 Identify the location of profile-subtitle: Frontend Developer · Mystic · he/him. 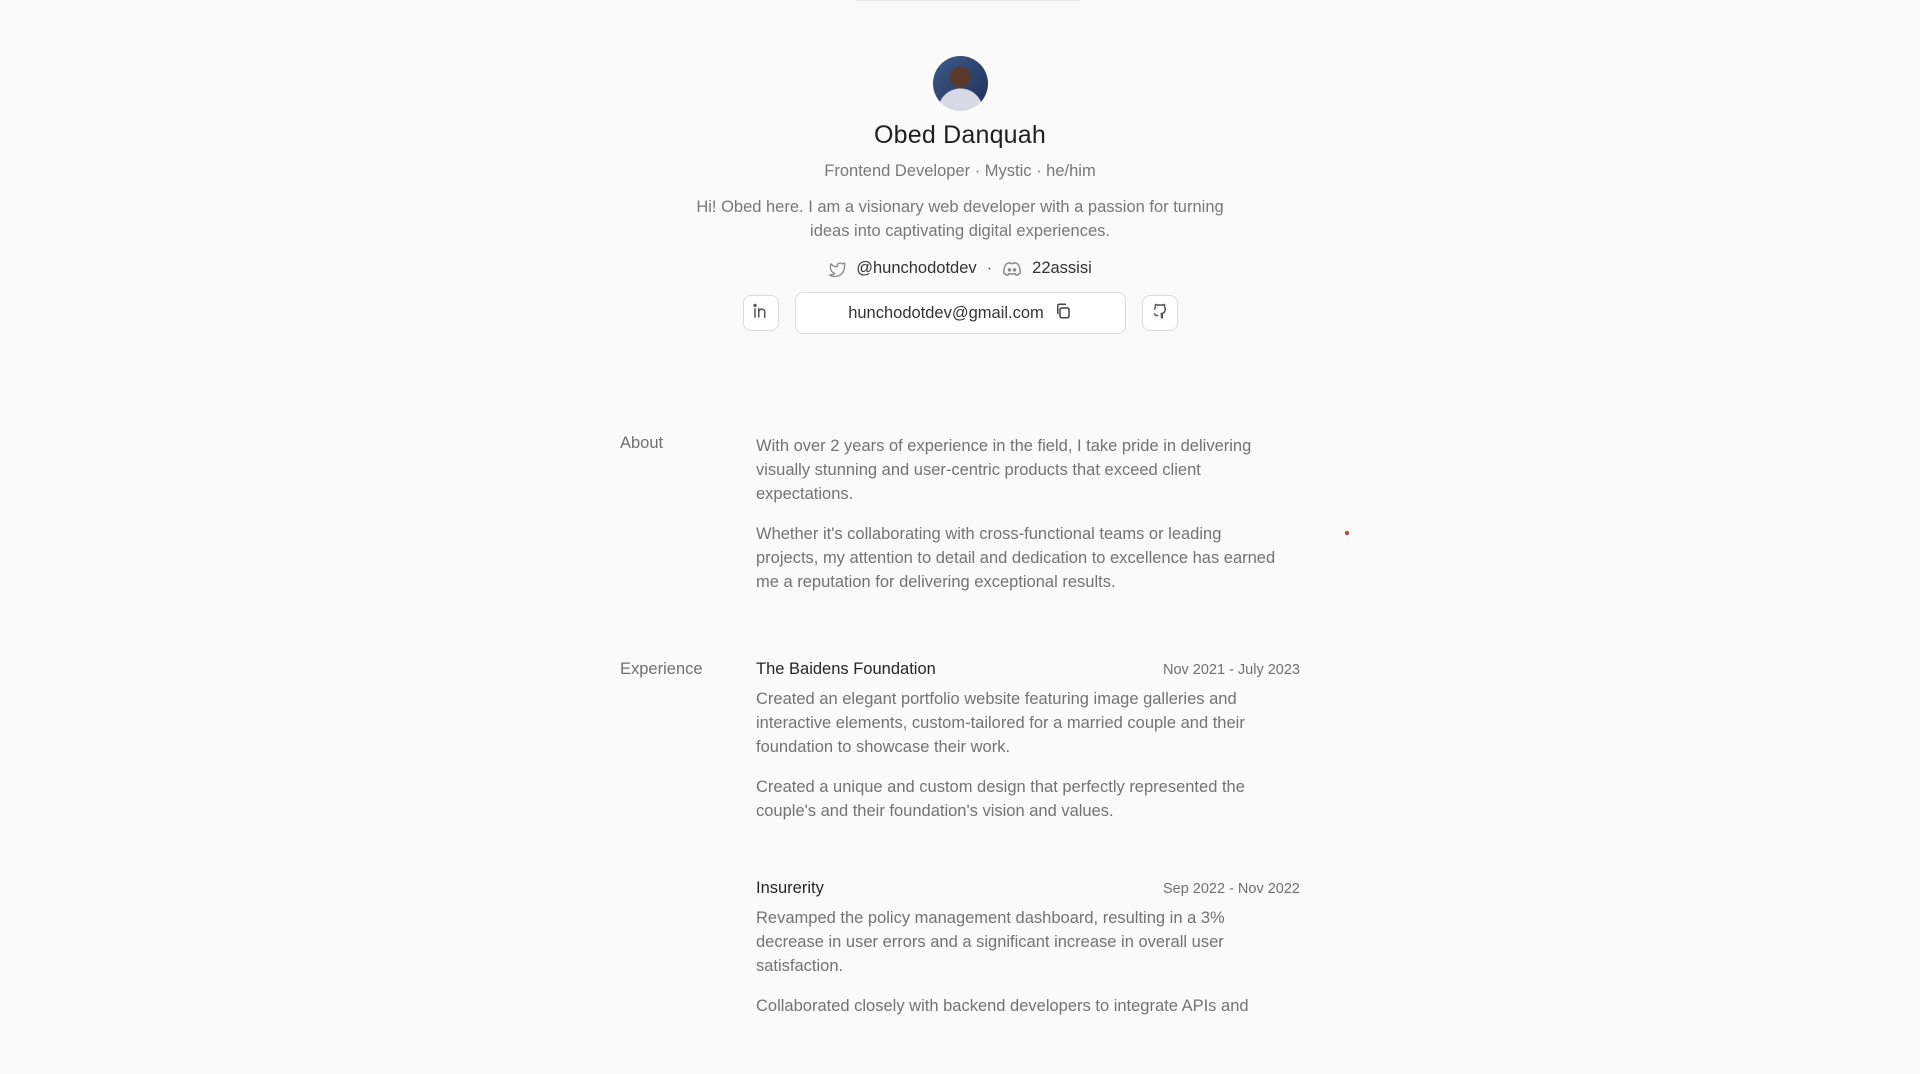
(960, 171).